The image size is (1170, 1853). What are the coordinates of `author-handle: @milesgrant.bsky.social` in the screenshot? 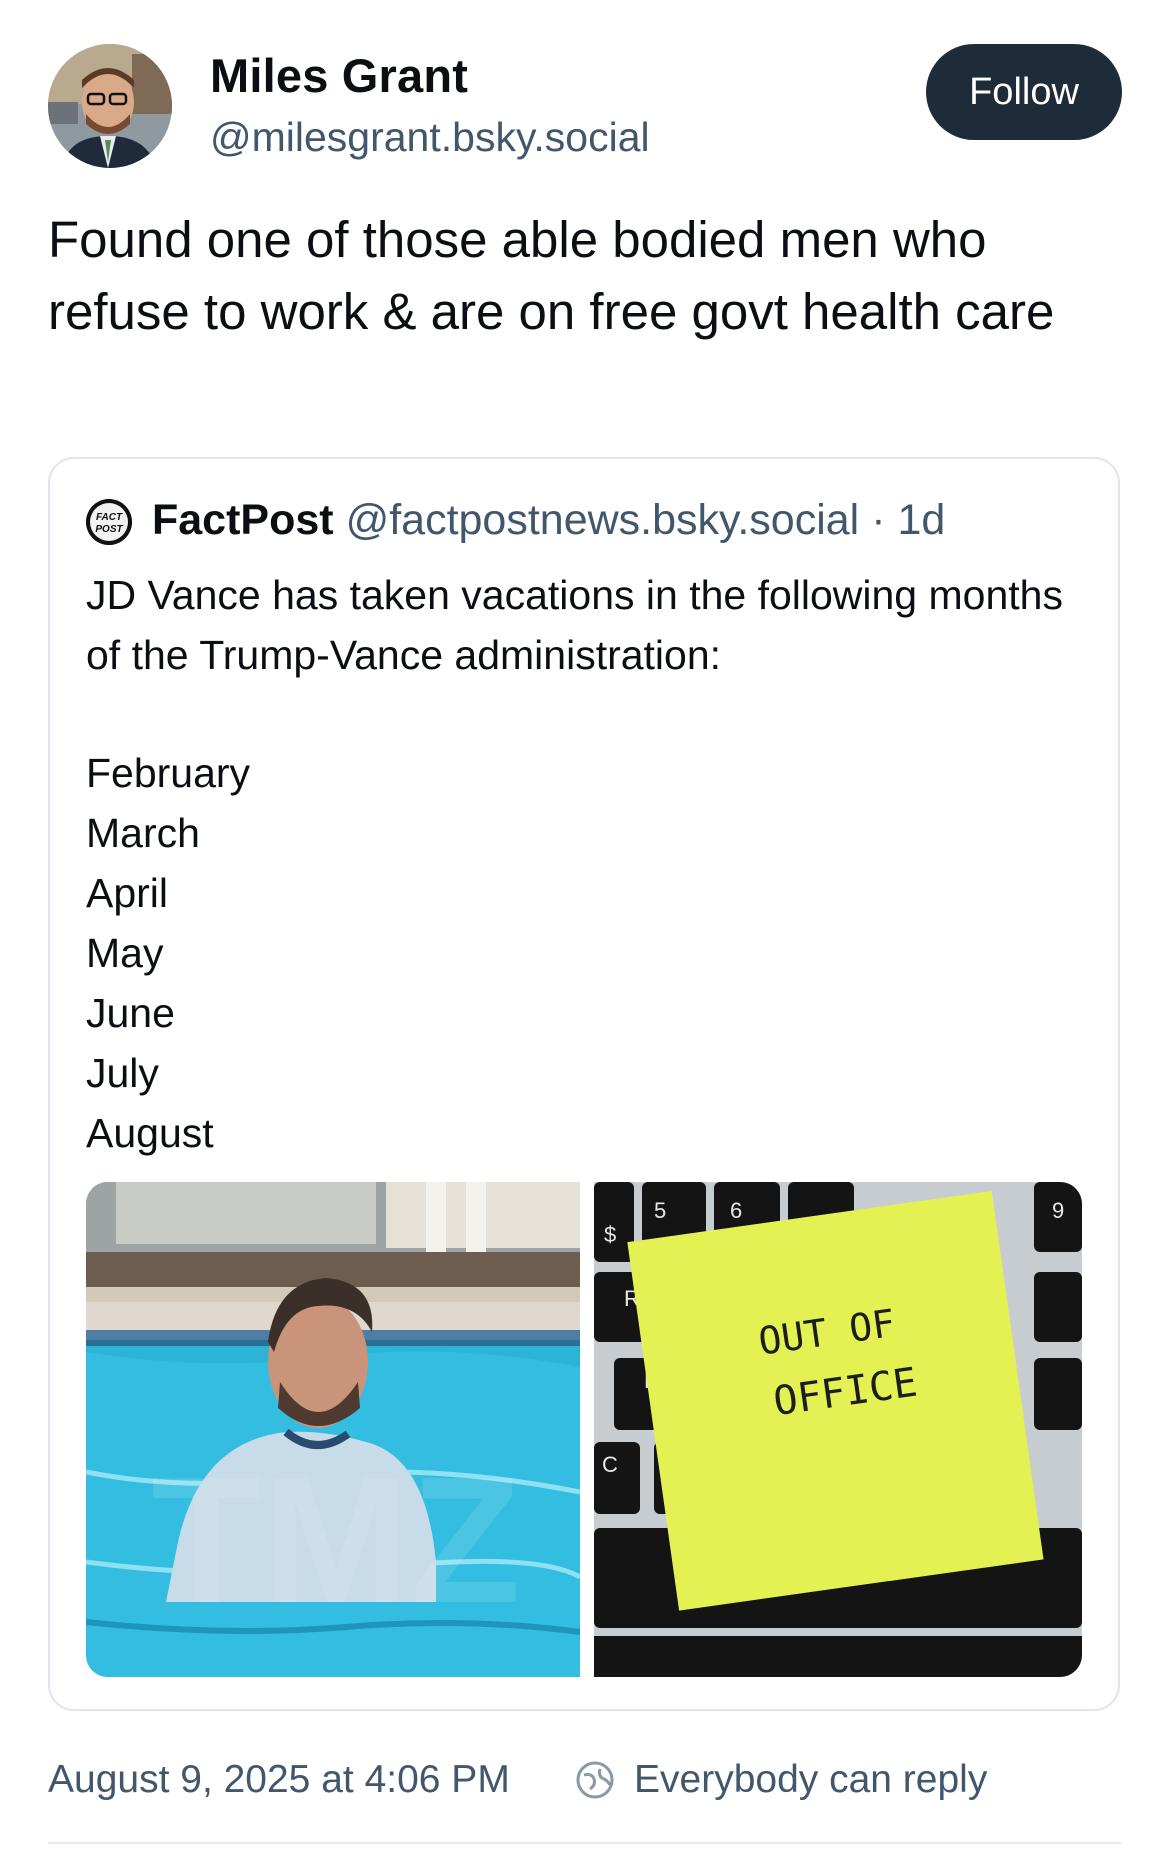 It's located at (430, 137).